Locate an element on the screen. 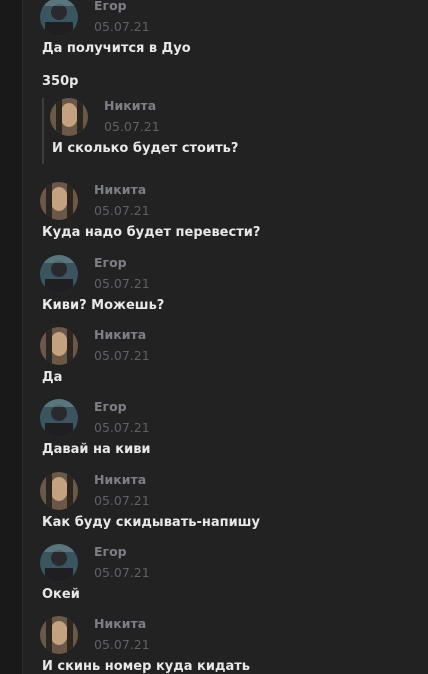 The image size is (428, 674). message-text: Да получится в Дуо is located at coordinates (116, 48).